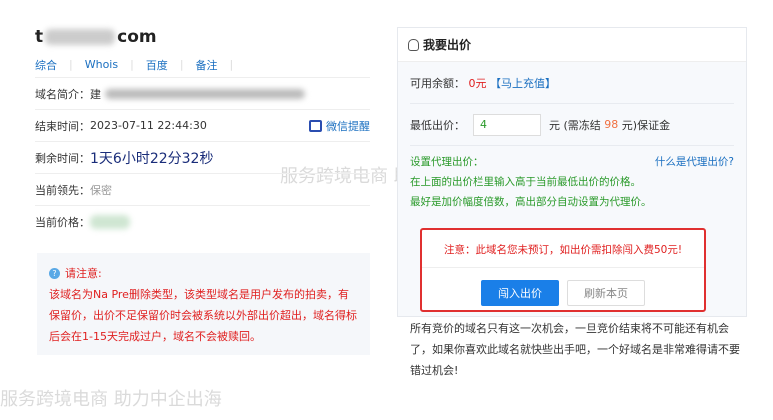 This screenshot has height=420, width=773. I want to click on panel-header: 我要出价, so click(572, 45).